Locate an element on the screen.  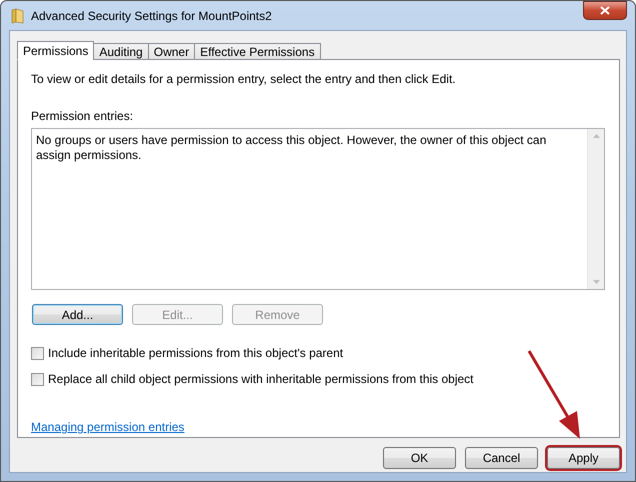
empty-list-message: No groups or users have permission to access this object. However, the owner of this object can assign permissions. is located at coordinates (291, 148).